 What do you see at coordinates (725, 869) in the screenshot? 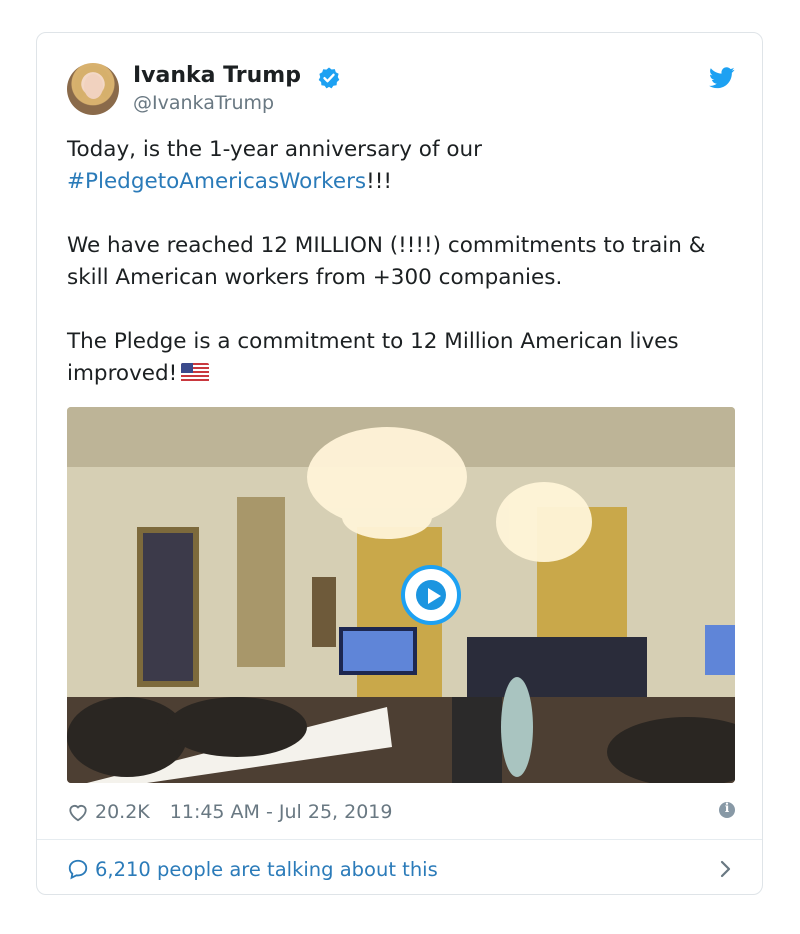
I see `chevron-right-icon` at bounding box center [725, 869].